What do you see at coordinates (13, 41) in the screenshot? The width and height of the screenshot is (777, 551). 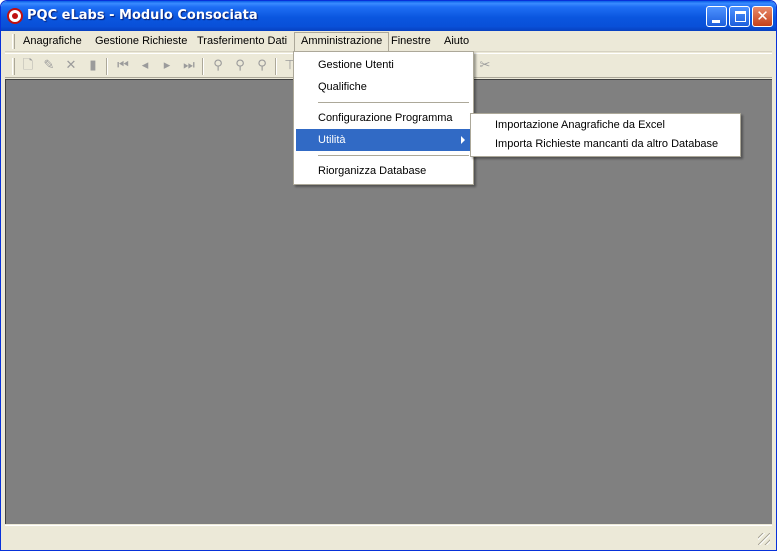 I see `menubar-grip` at bounding box center [13, 41].